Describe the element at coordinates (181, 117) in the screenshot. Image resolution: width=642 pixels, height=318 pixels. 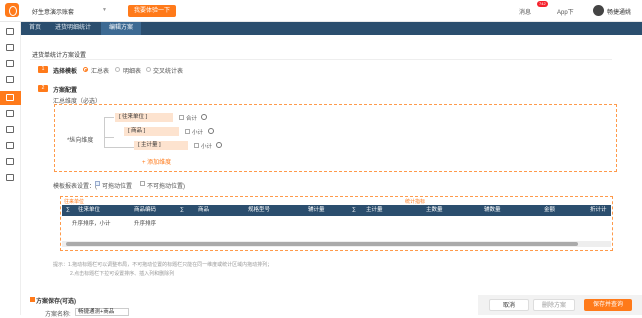
I see `checkbox-total` at that location.